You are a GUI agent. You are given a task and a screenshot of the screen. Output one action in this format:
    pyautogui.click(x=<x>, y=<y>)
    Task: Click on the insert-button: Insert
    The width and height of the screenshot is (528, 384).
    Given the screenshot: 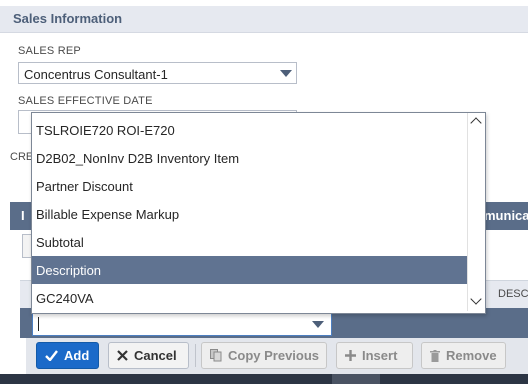 What is the action you would take?
    pyautogui.click(x=374, y=355)
    